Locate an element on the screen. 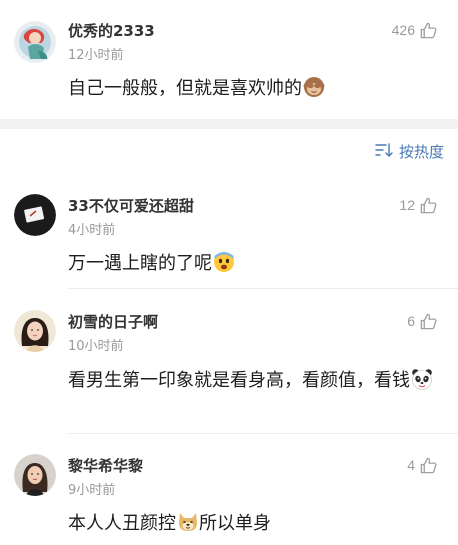 The image size is (458, 545). like-button: 6 is located at coordinates (422, 321).